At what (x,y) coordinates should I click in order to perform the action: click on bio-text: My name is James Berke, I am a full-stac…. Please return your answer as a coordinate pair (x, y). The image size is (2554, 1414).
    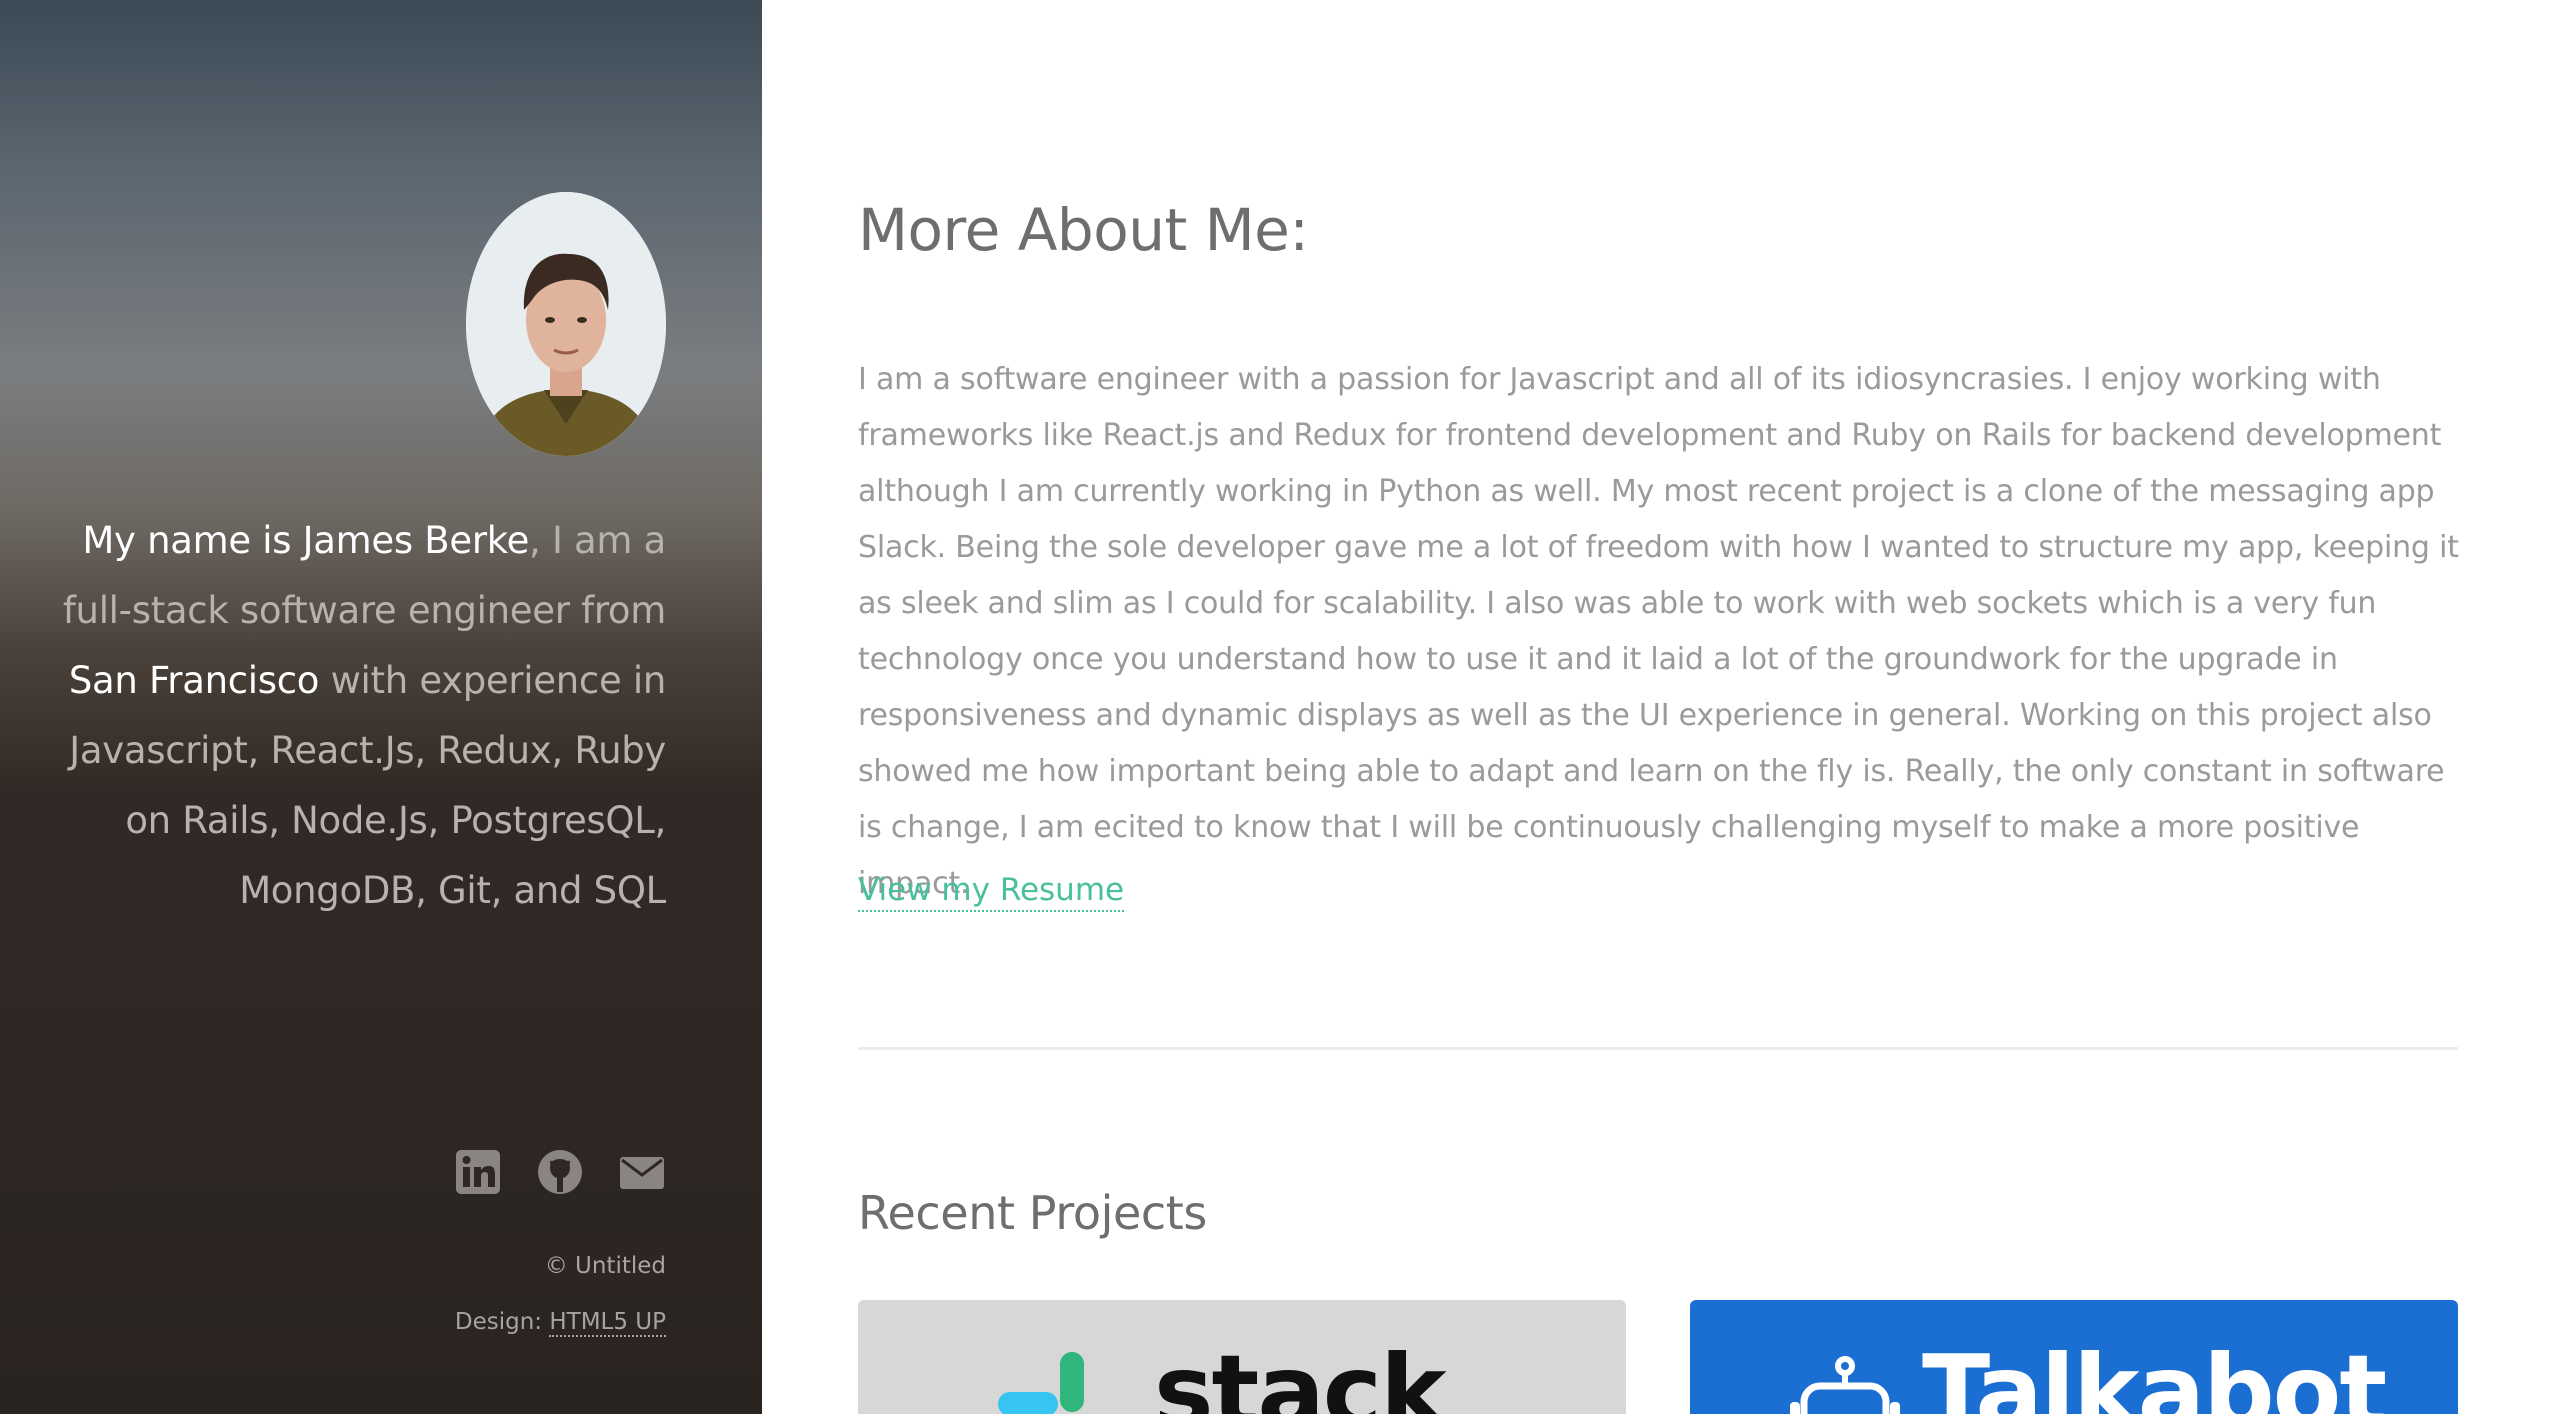
    Looking at the image, I should click on (356, 716).